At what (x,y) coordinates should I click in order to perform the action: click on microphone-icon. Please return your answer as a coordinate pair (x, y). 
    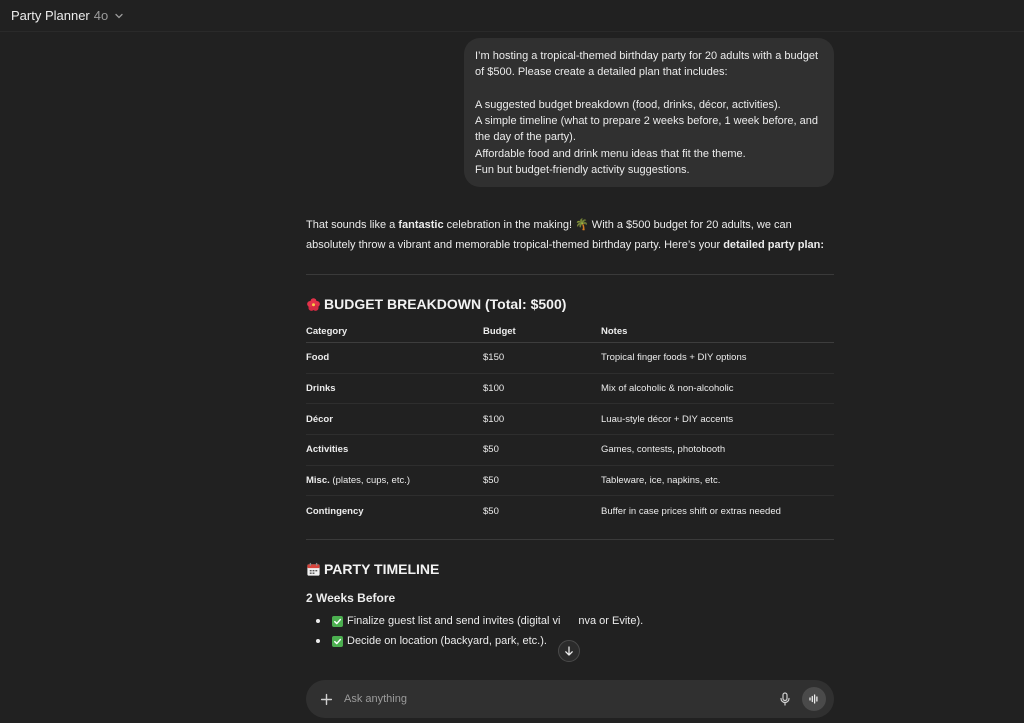
    Looking at the image, I should click on (785, 699).